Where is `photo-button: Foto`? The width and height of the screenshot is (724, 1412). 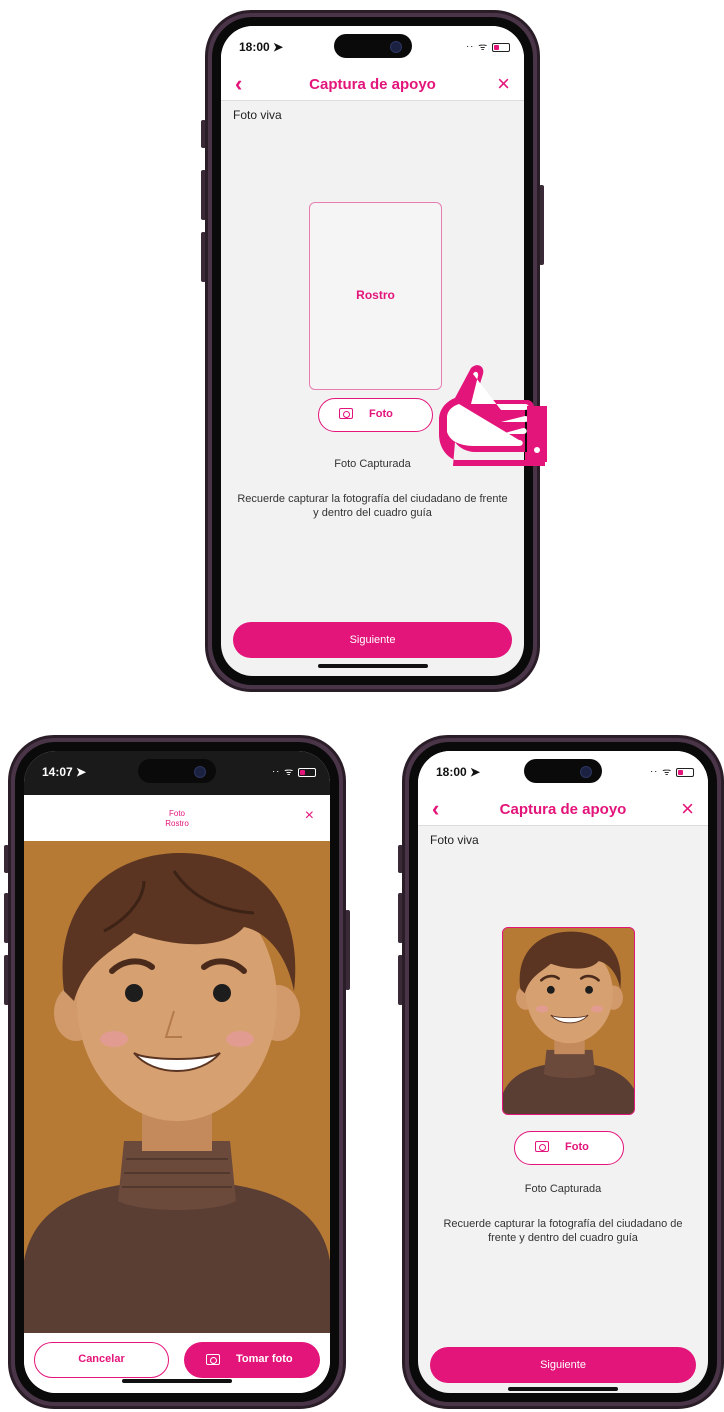 photo-button: Foto is located at coordinates (569, 1148).